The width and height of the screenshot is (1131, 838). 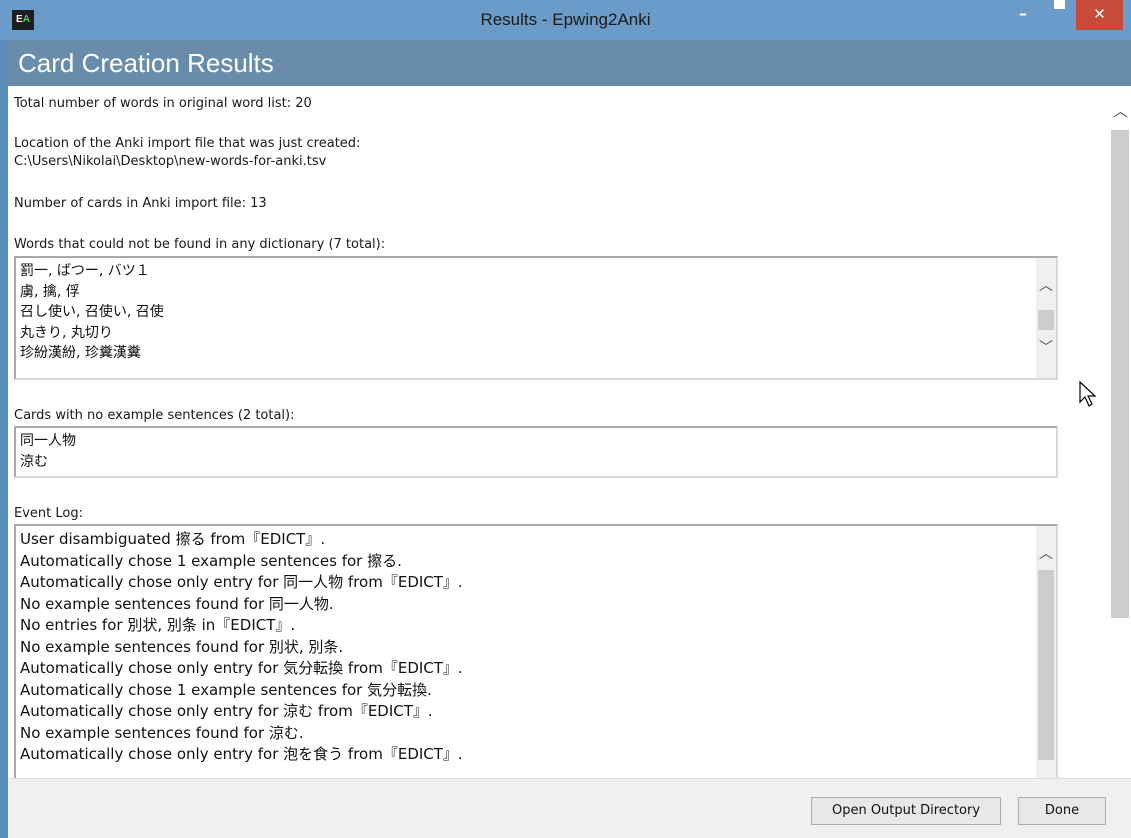 I want to click on cards-count-text: Number of cards in Anki import file: 13, so click(x=140, y=203).